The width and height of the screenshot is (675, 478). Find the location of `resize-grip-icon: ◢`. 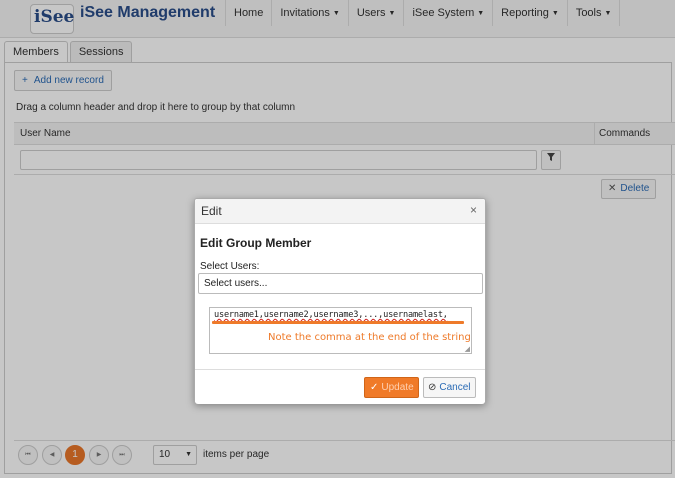

resize-grip-icon: ◢ is located at coordinates (467, 349).